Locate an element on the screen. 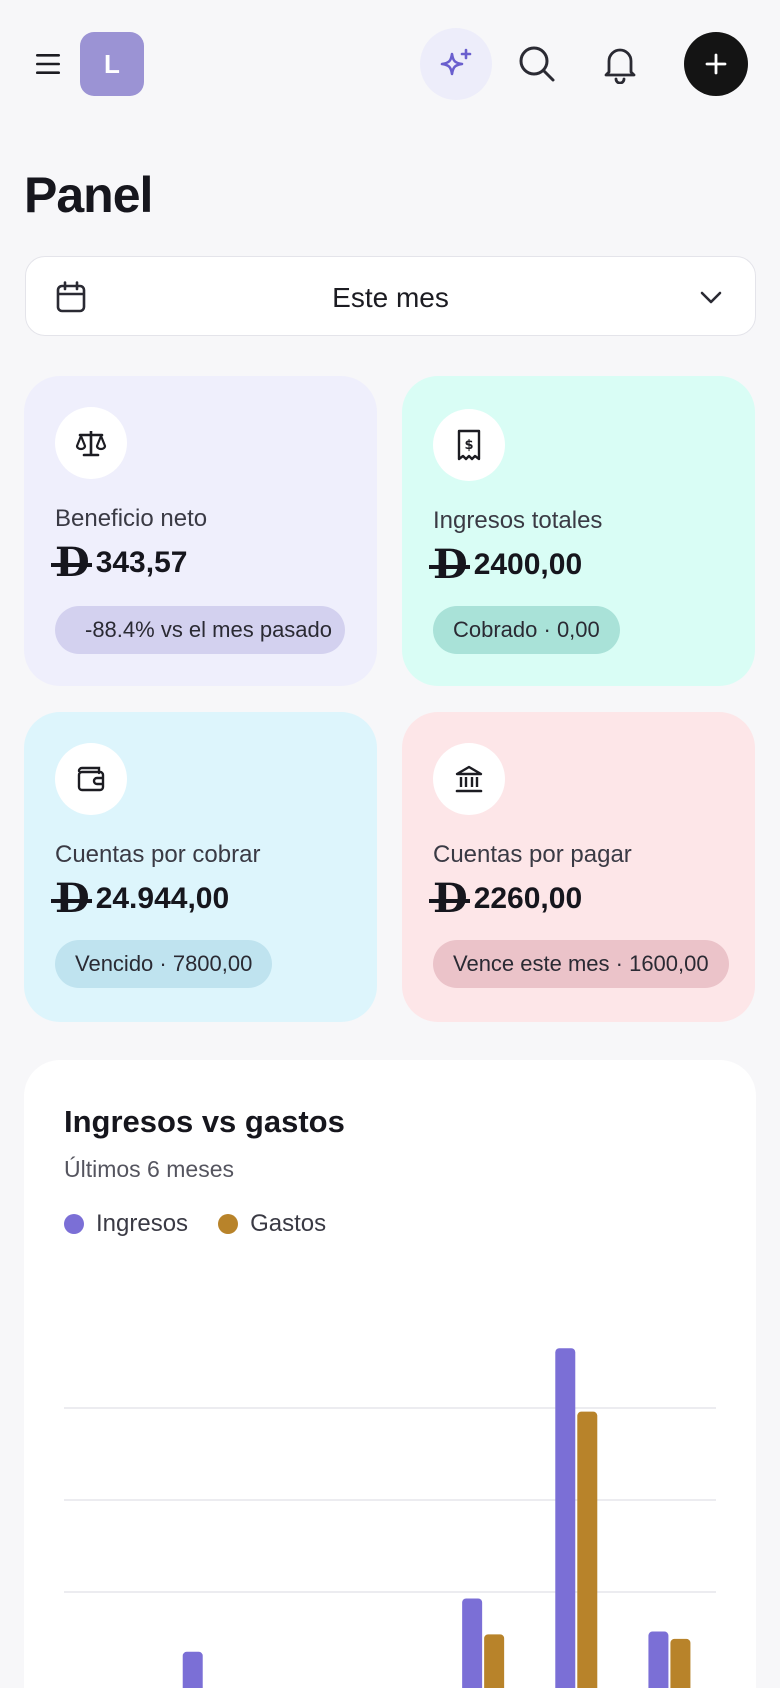  receipt-icon-wrapper: $ is located at coordinates (469, 445).